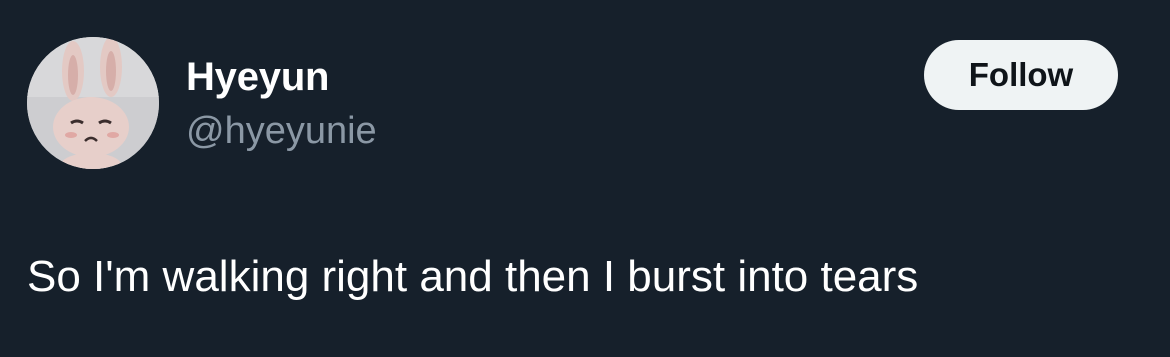 Image resolution: width=1170 pixels, height=357 pixels. What do you see at coordinates (1021, 75) in the screenshot?
I see `follow-button: Follow` at bounding box center [1021, 75].